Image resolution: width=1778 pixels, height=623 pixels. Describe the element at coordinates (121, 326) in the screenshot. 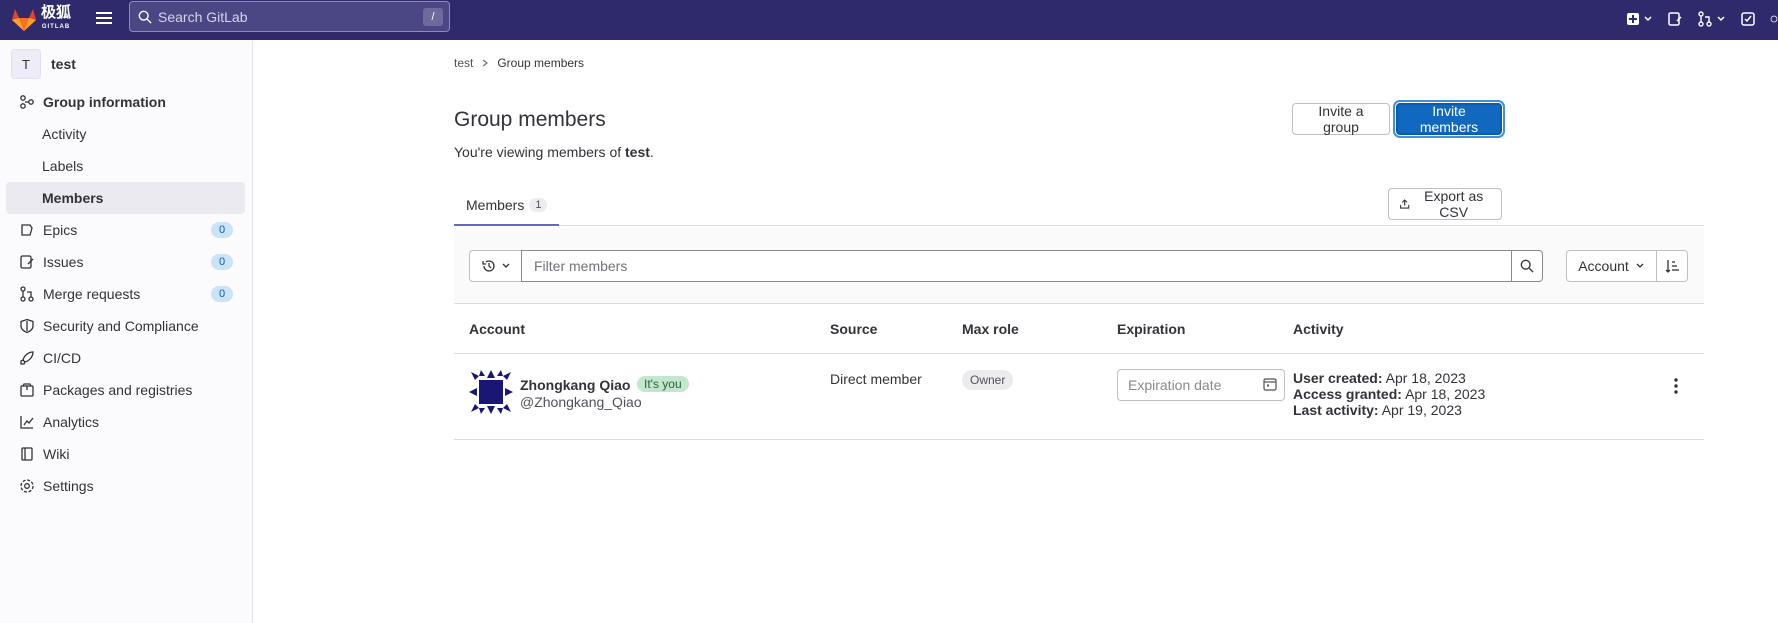

I see `sidebar-item-label: Security and Compliance` at that location.